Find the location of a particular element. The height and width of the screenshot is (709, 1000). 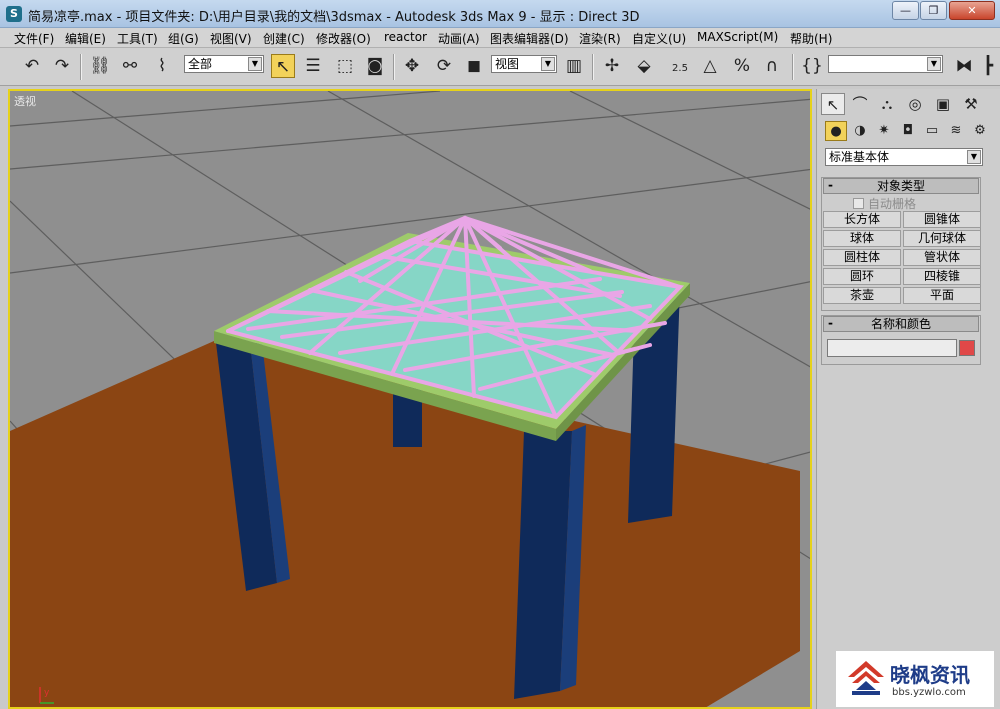

object-category-dropdown: 标准基本体 ▼ is located at coordinates (904, 157).